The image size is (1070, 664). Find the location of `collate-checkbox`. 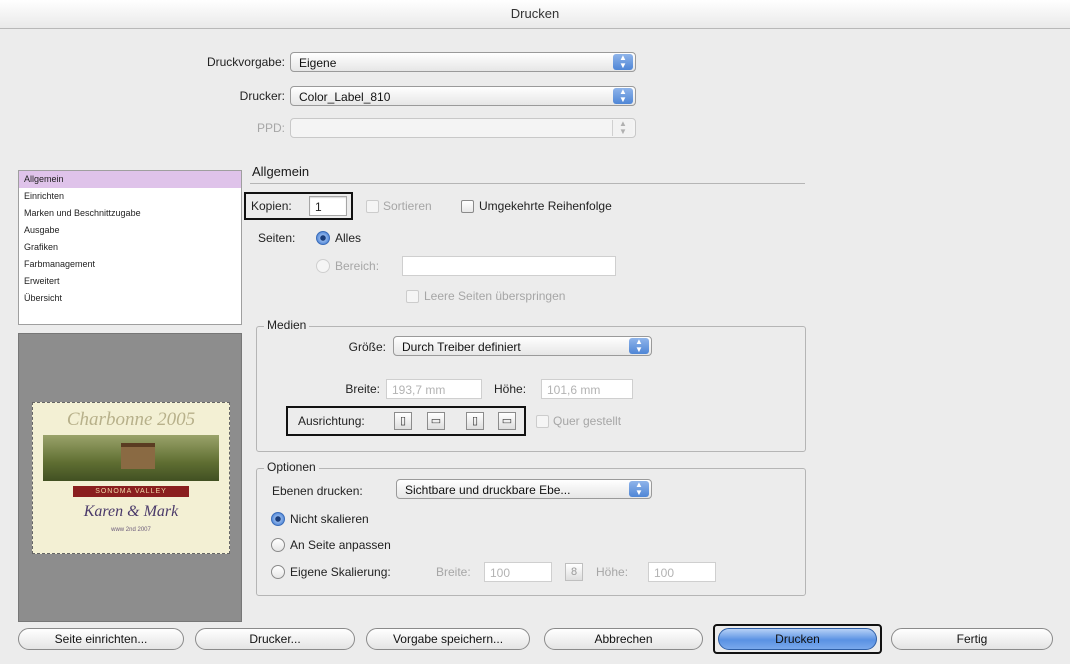

collate-checkbox is located at coordinates (372, 206).